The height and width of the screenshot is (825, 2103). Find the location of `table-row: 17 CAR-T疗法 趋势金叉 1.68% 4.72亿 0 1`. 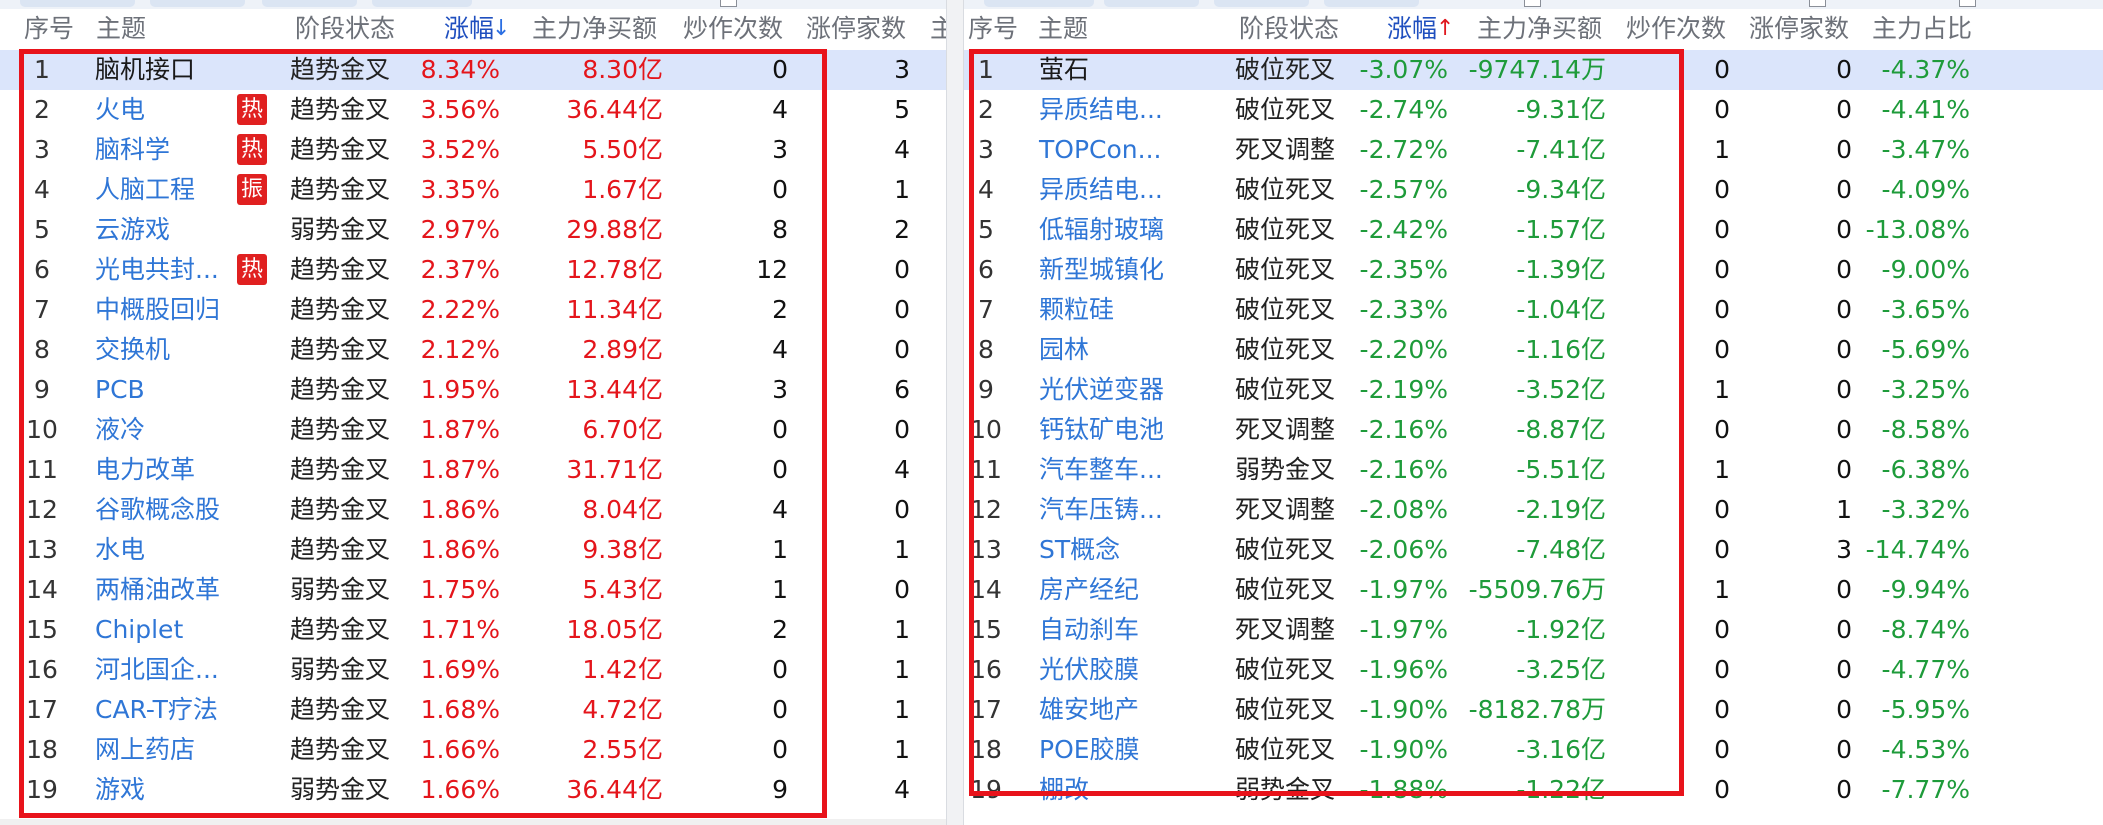

table-row: 17 CAR-T疗法 趋势金叉 1.68% 4.72亿 0 1 is located at coordinates (473, 710).